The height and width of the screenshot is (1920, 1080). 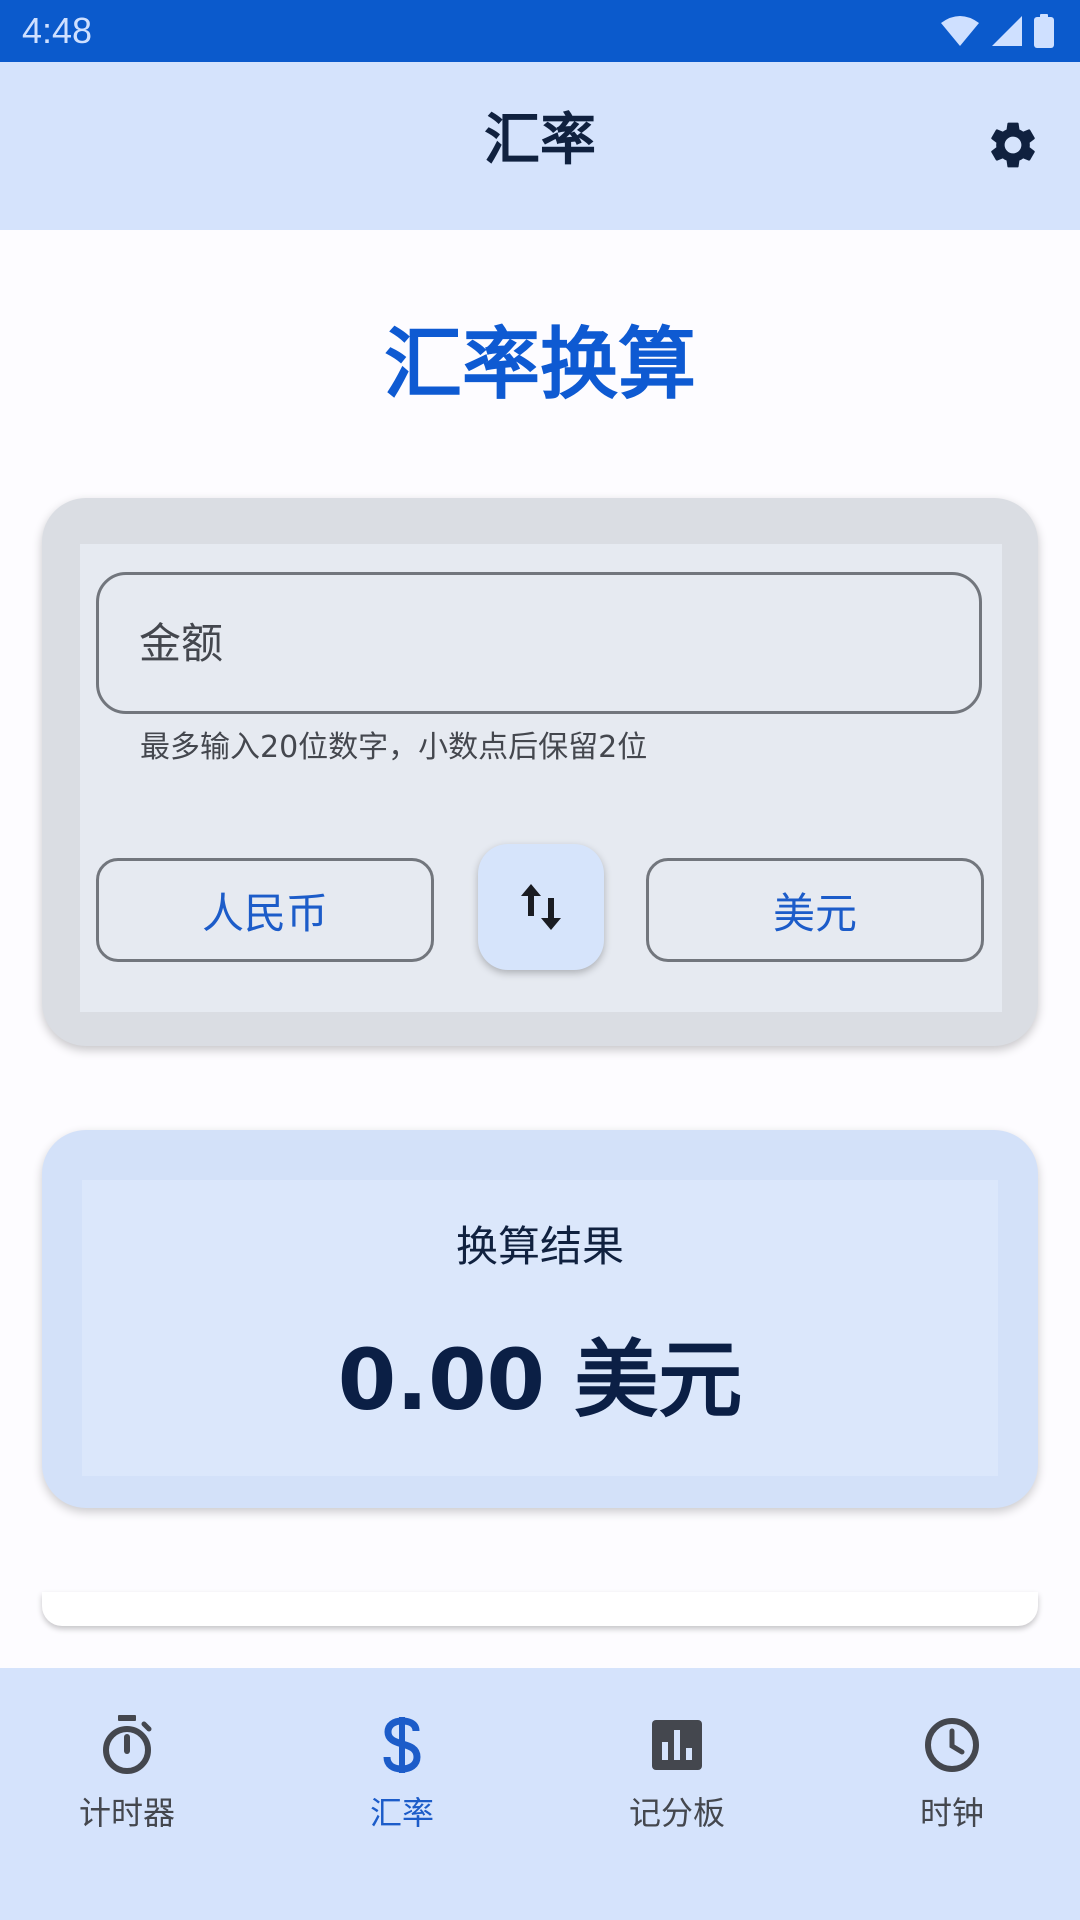 What do you see at coordinates (814, 913) in the screenshot?
I see `to-currency-label: 美元` at bounding box center [814, 913].